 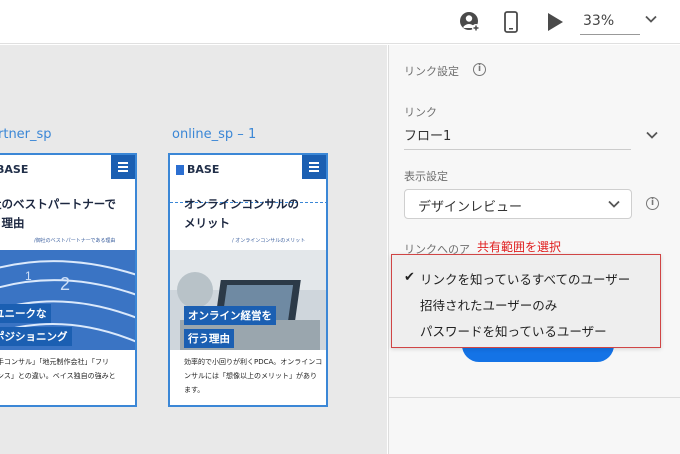 I want to click on zoom-underline, so click(x=610, y=34).